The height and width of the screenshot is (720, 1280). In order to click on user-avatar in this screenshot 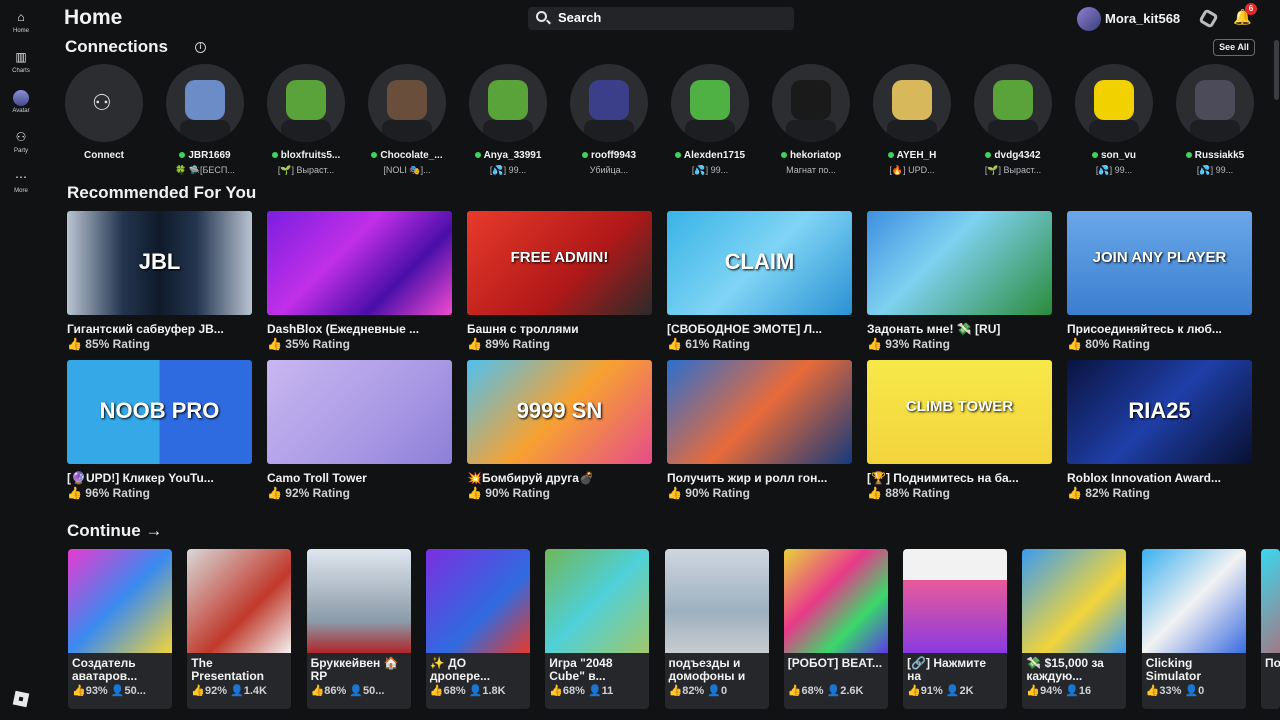, I will do `click(1089, 19)`.